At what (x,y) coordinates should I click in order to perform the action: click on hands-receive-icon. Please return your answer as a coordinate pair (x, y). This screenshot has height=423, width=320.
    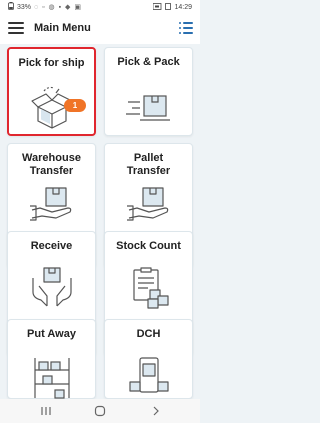
    Looking at the image, I should click on (51, 287).